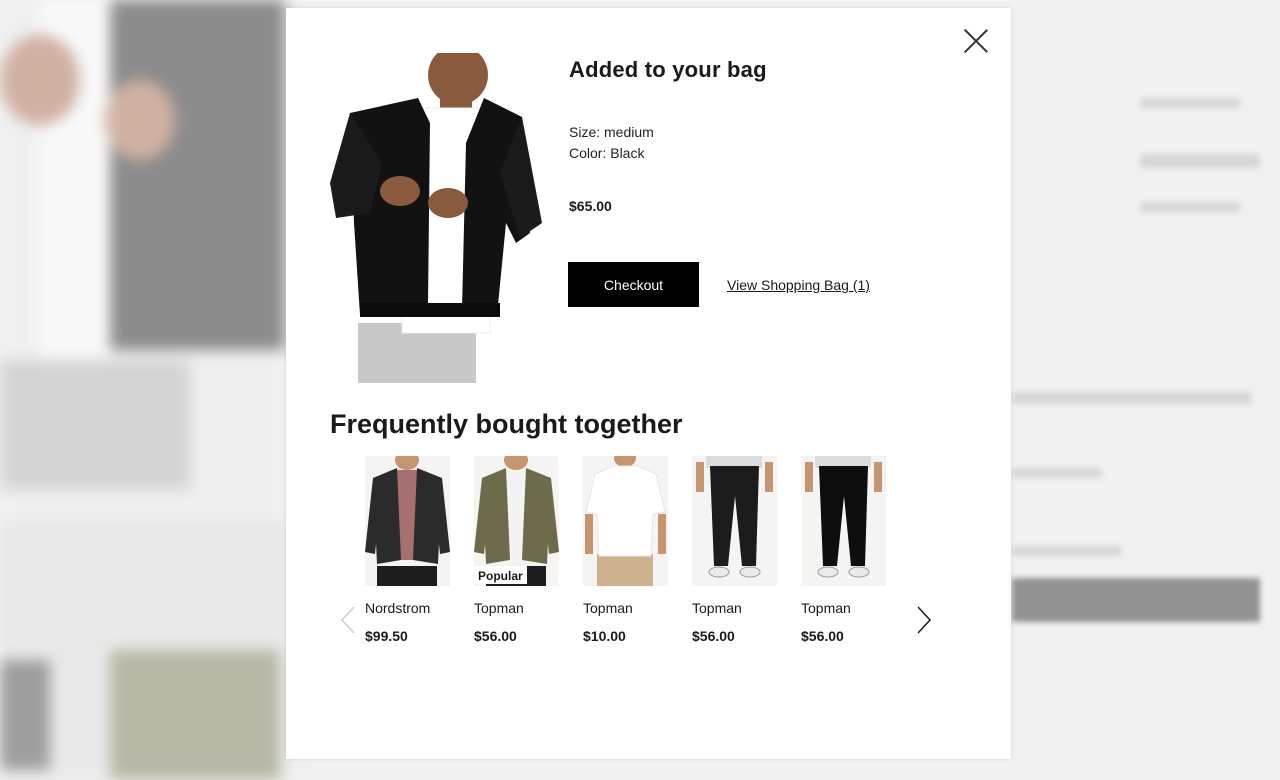  What do you see at coordinates (350, 620) in the screenshot?
I see `chevron-left-icon` at bounding box center [350, 620].